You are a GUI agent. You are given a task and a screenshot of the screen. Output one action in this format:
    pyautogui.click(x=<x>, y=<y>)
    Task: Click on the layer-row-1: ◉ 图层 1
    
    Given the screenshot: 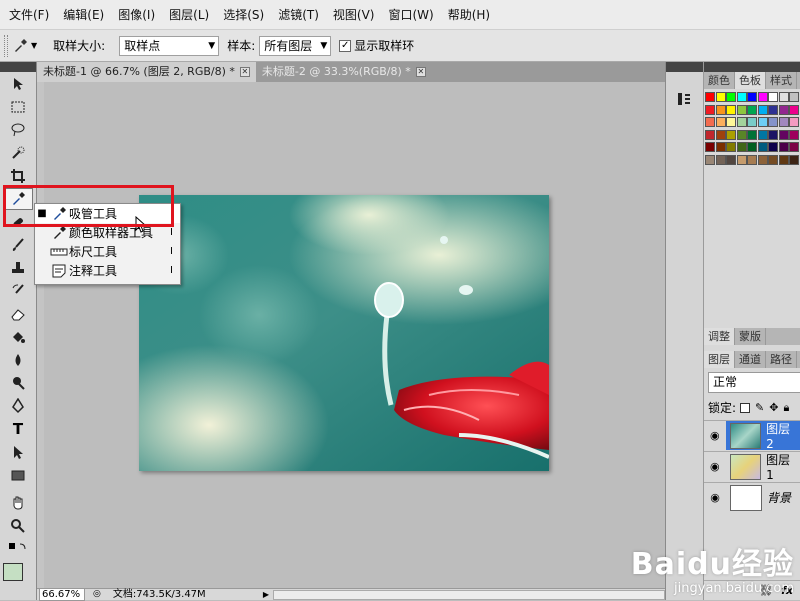 What is the action you would take?
    pyautogui.click(x=752, y=466)
    